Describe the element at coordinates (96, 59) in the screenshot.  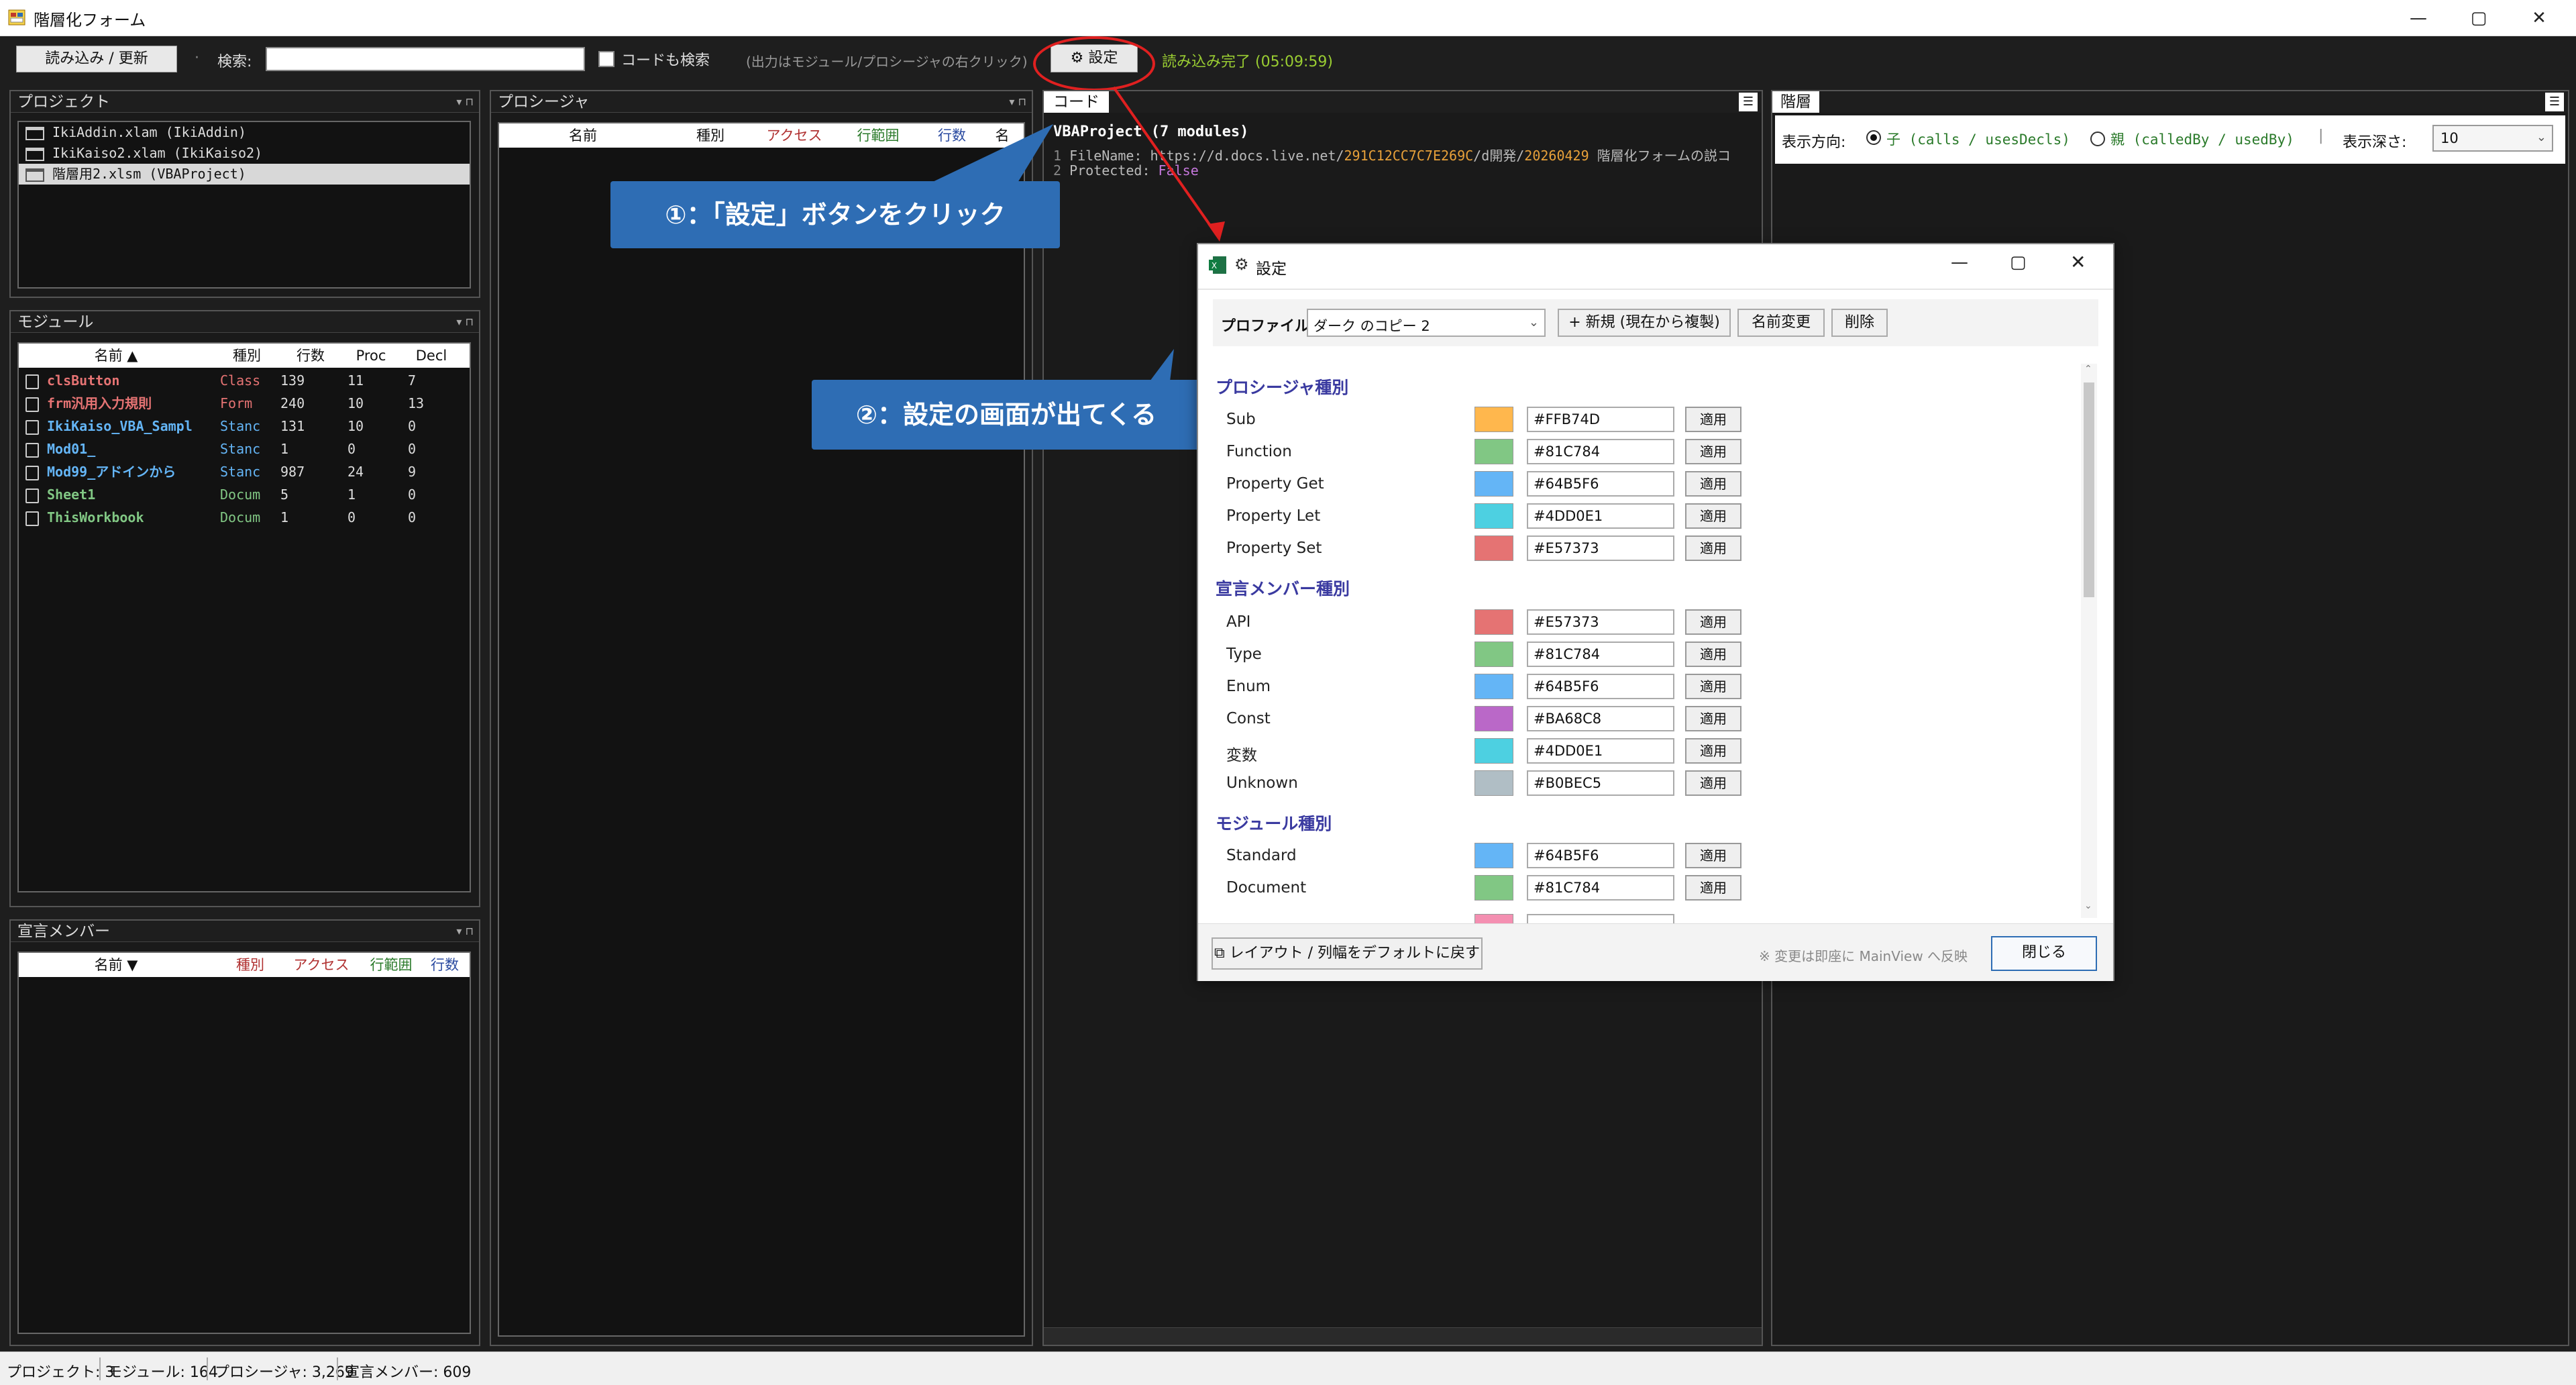
I see `reload-button: 読み込み / 更新` at that location.